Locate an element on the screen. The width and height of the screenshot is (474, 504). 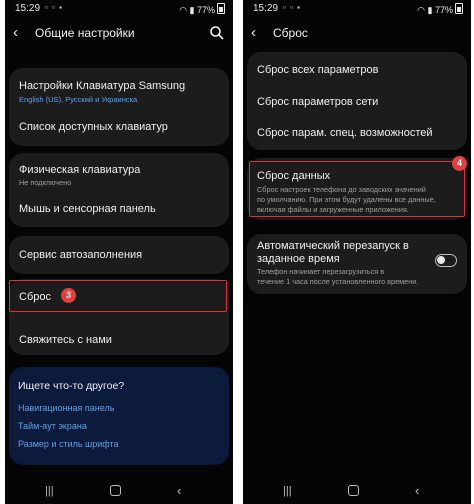
item-label: Свяжитесь с нами is located at coordinates (65, 340).